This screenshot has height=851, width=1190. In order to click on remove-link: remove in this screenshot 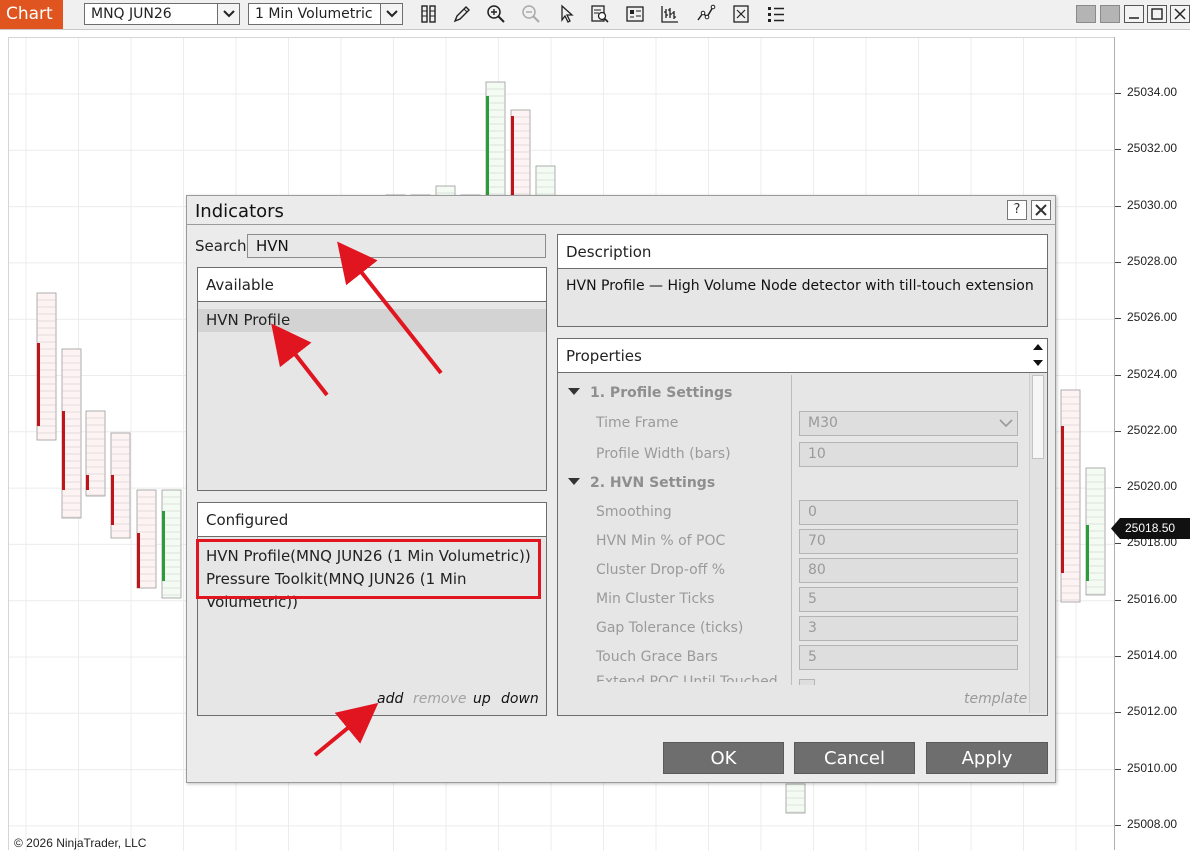, I will do `click(439, 699)`.